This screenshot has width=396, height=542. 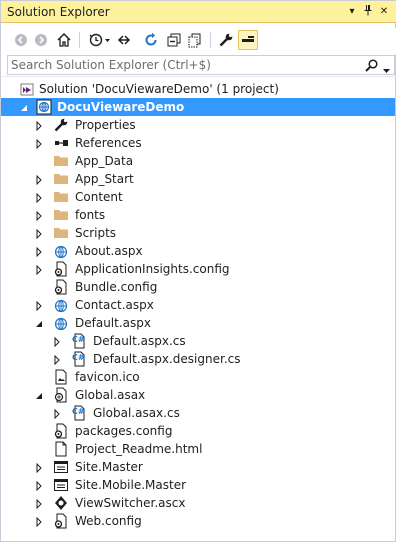 I want to click on tree-item-solution: Solution 'DocuViewareDemo' (1 project), so click(x=198, y=89).